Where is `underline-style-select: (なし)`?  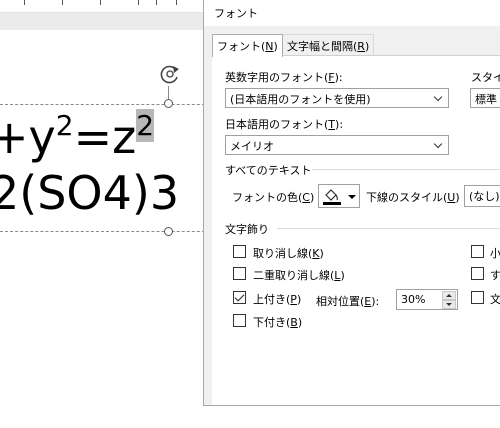
underline-style-select: (なし) is located at coordinates (482, 196).